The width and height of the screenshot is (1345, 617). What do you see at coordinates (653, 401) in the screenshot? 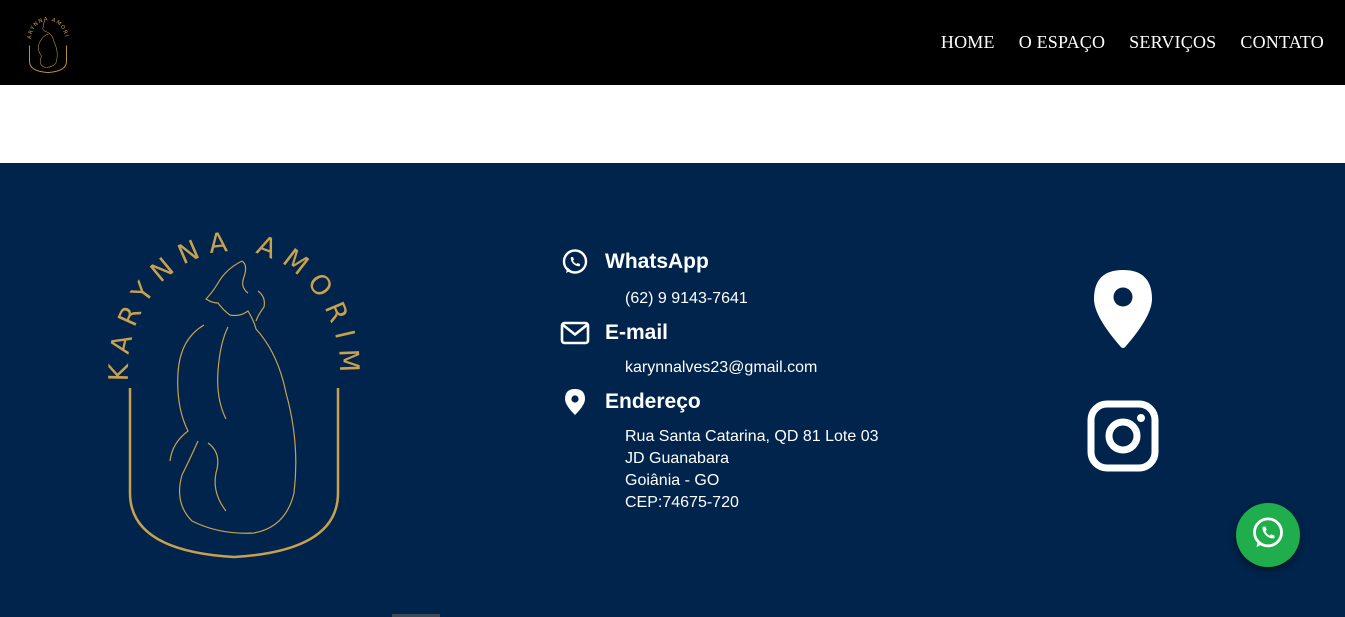
I see `contact-address-title: Endereço` at bounding box center [653, 401].